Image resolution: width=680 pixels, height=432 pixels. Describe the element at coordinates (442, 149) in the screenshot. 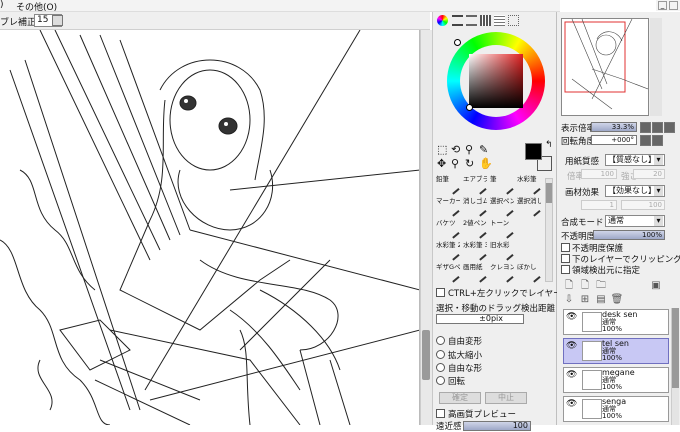

I see `rect-select-icon: ⬚` at that location.